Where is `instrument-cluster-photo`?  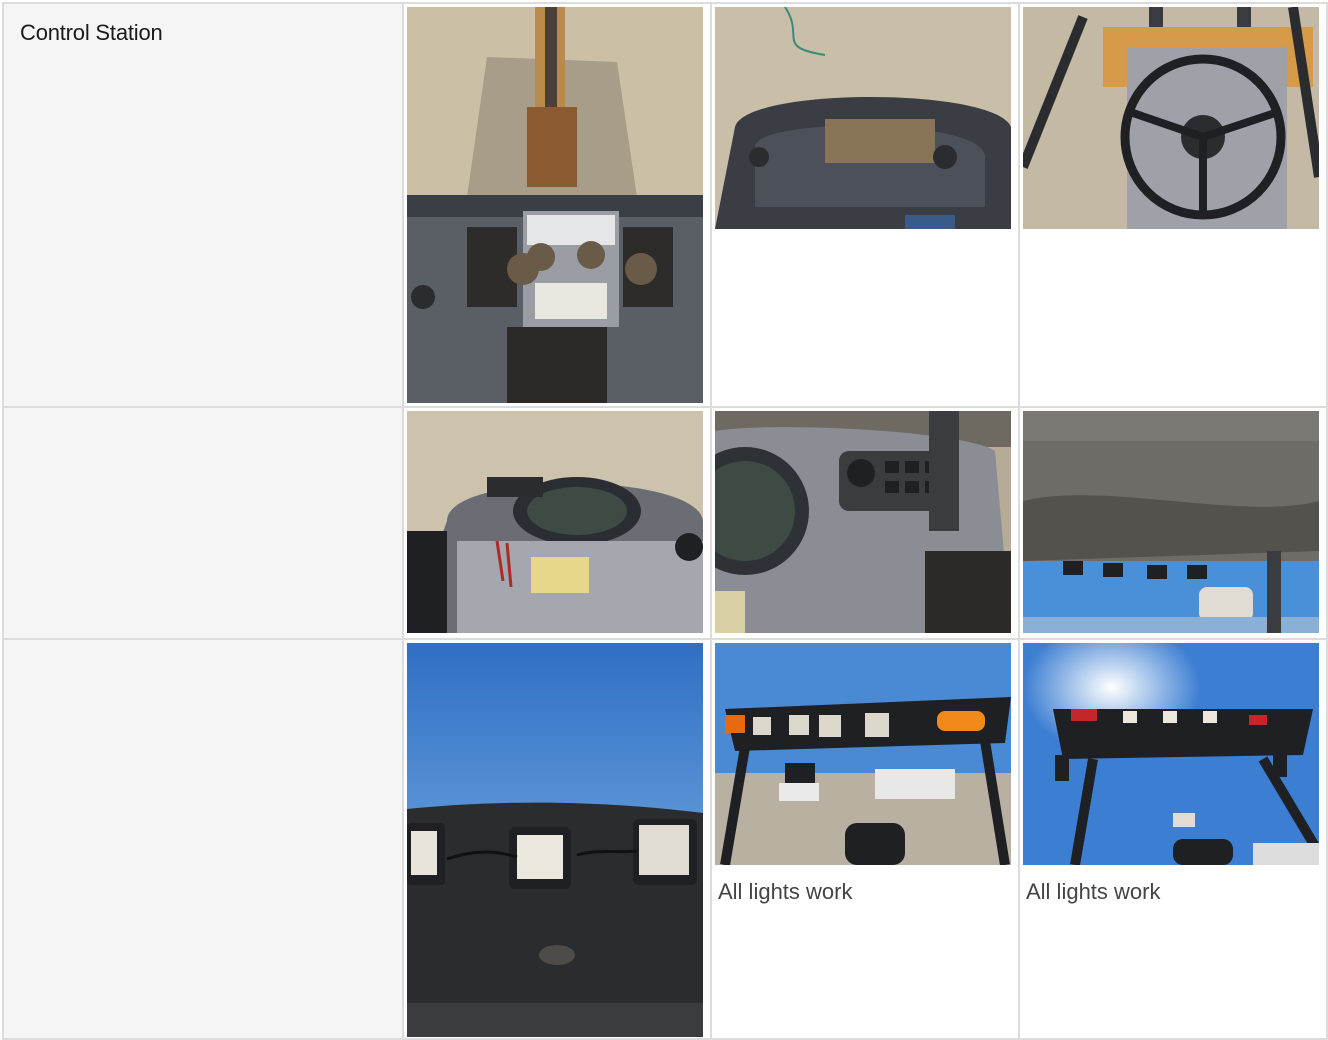 instrument-cluster-photo is located at coordinates (555, 522).